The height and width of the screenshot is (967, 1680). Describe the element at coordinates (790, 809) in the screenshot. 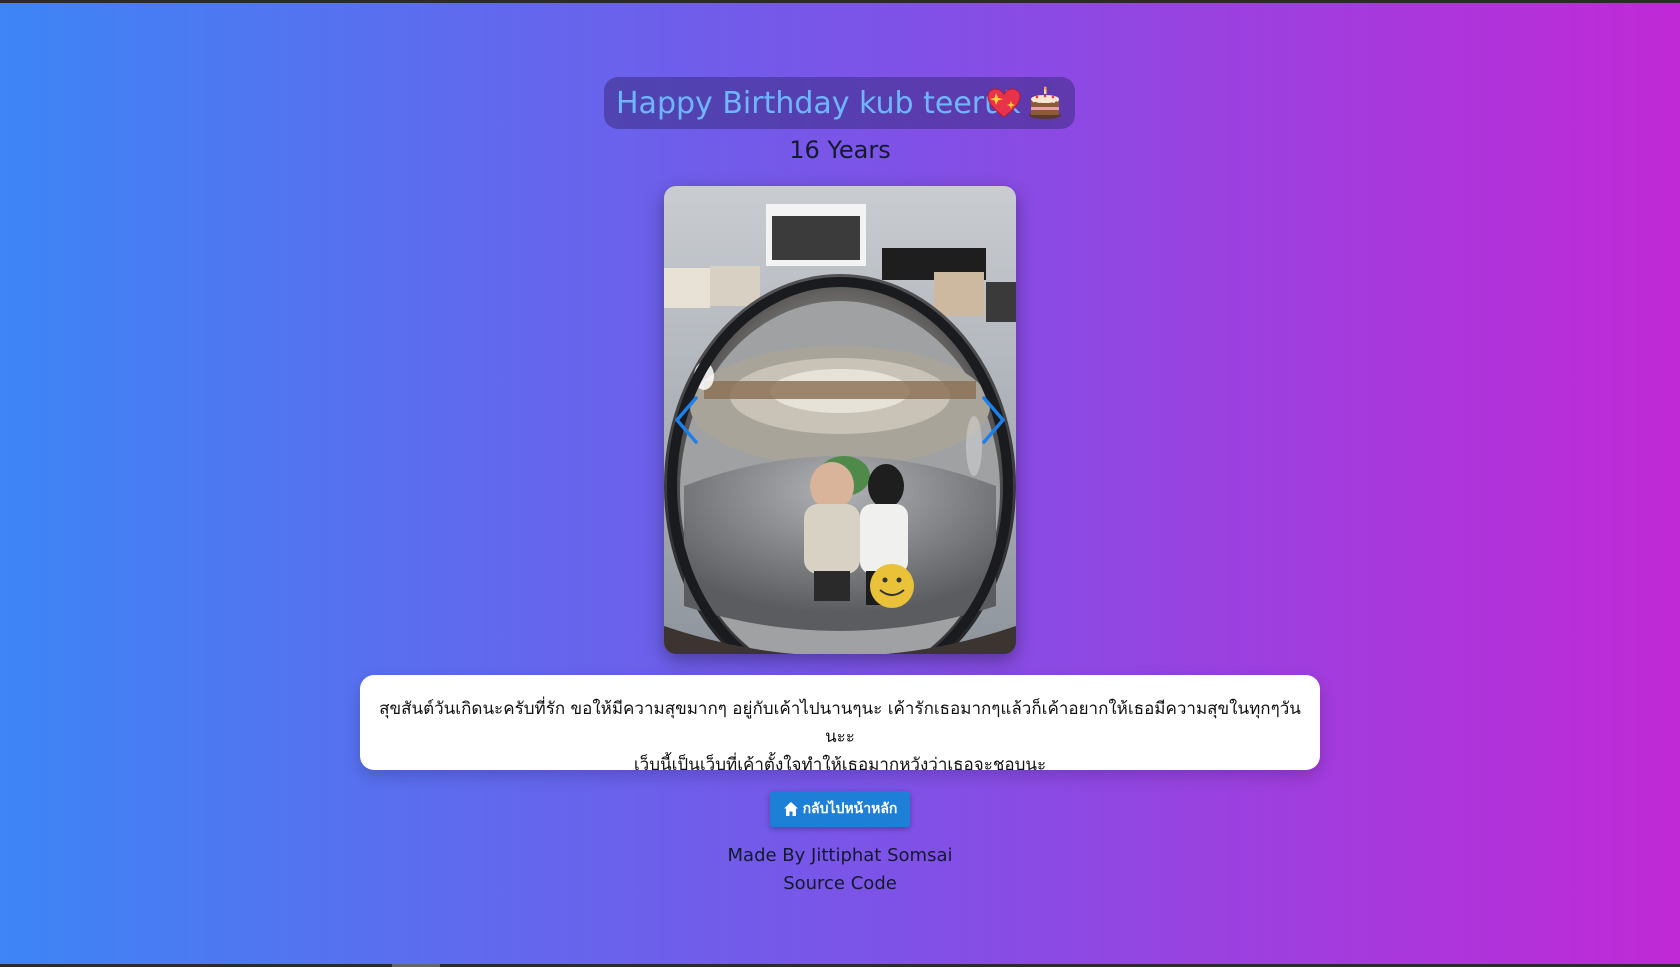

I see `home-icon` at that location.